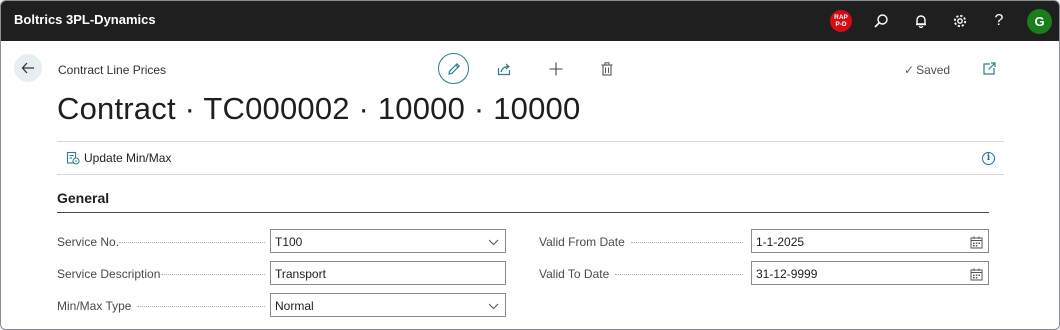  I want to click on section-divider, so click(523, 212).